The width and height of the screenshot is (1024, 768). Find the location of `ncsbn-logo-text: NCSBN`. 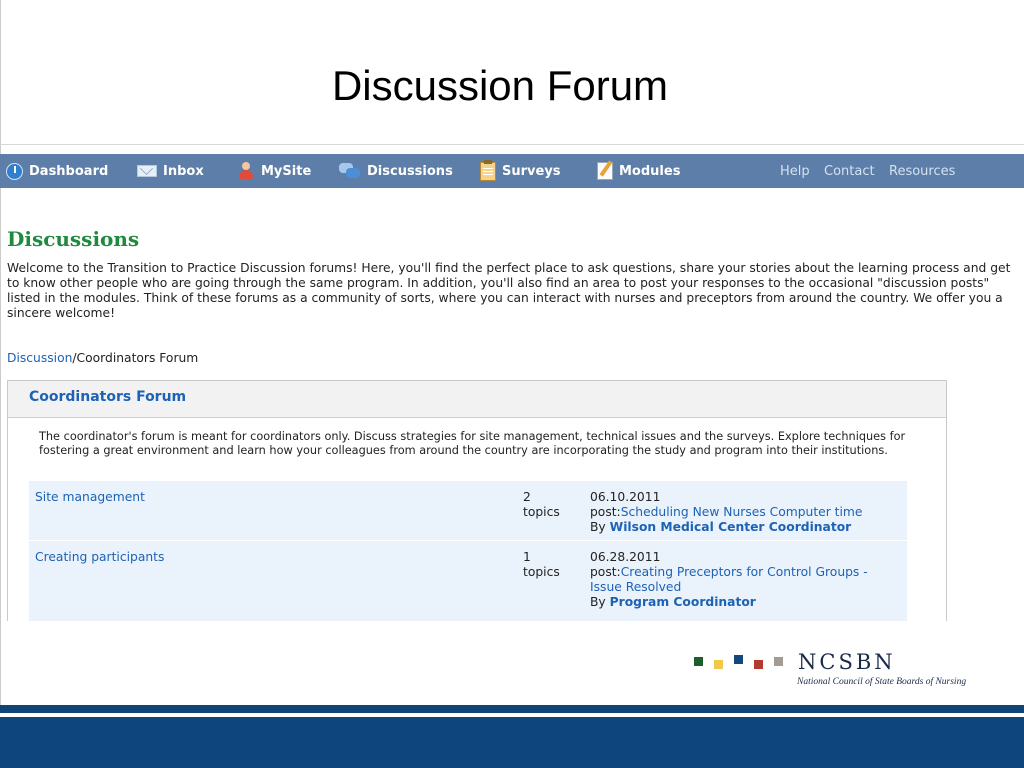

ncsbn-logo-text: NCSBN is located at coordinates (847, 662).